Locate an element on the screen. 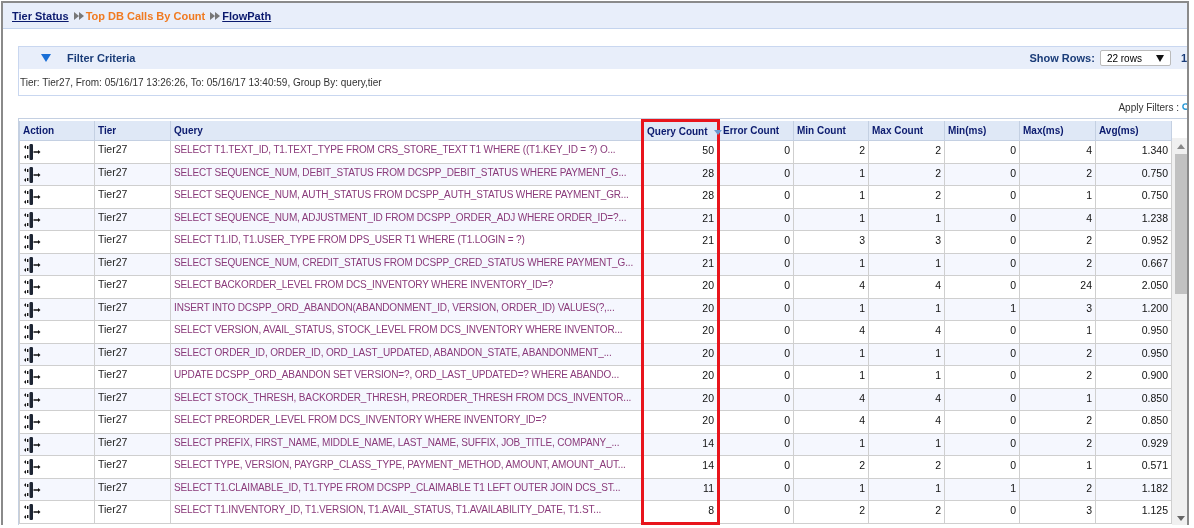 The image size is (1194, 528). column-header: Query is located at coordinates (406, 130).